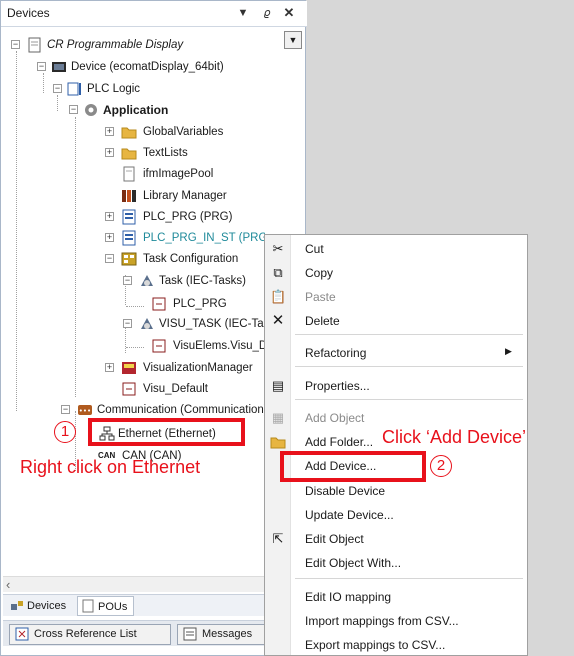 The image size is (574, 656). Describe the element at coordinates (8, 585) in the screenshot. I see `scroll-left-icon: ‹` at that location.